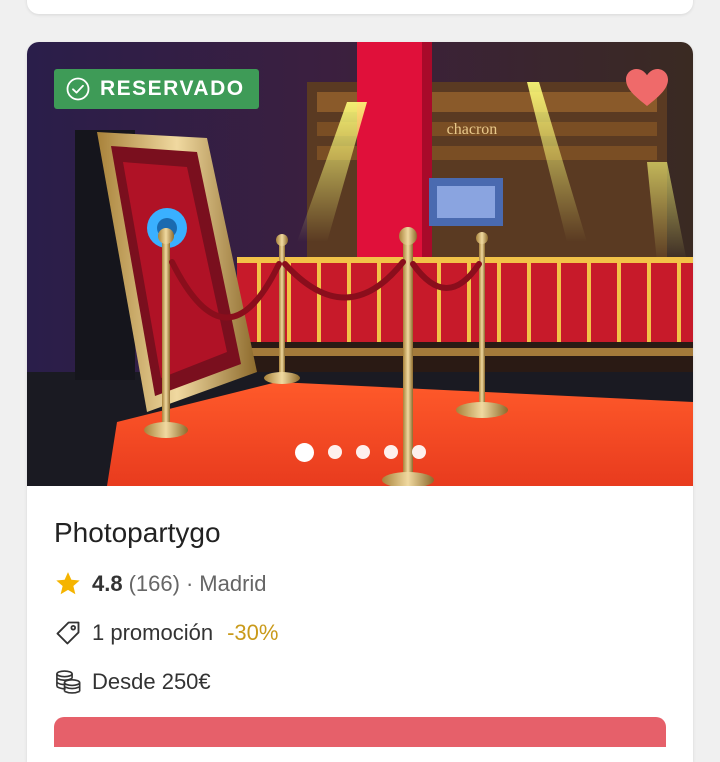 The height and width of the screenshot is (762, 720). I want to click on discount-label: -30%, so click(253, 632).